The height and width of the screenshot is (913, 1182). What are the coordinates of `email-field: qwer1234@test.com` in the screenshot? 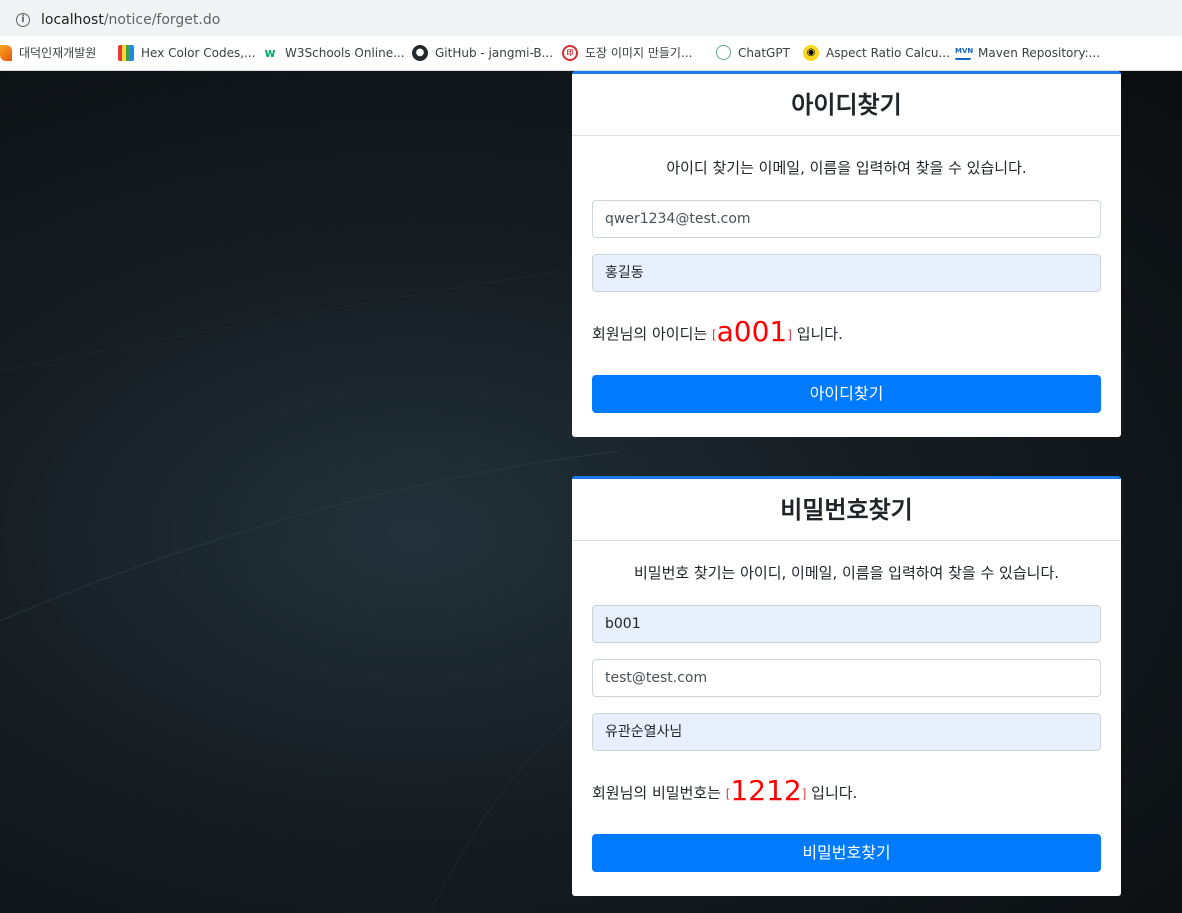 It's located at (846, 219).